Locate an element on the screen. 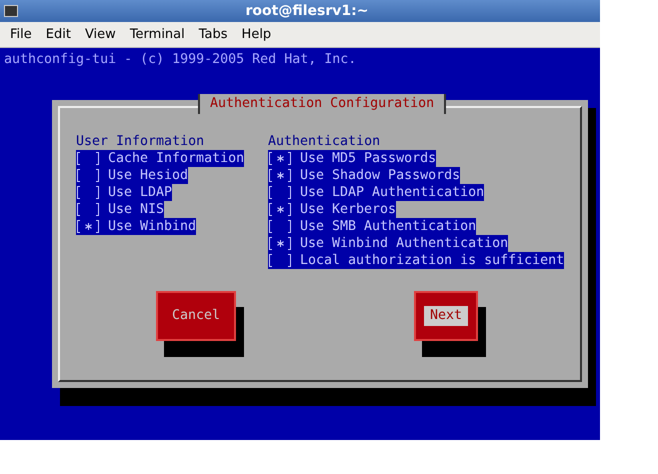 The width and height of the screenshot is (658, 474). terminal-header: authconfig-tui - (c) 1999-2005 Red Hat, Inc. is located at coordinates (180, 60).